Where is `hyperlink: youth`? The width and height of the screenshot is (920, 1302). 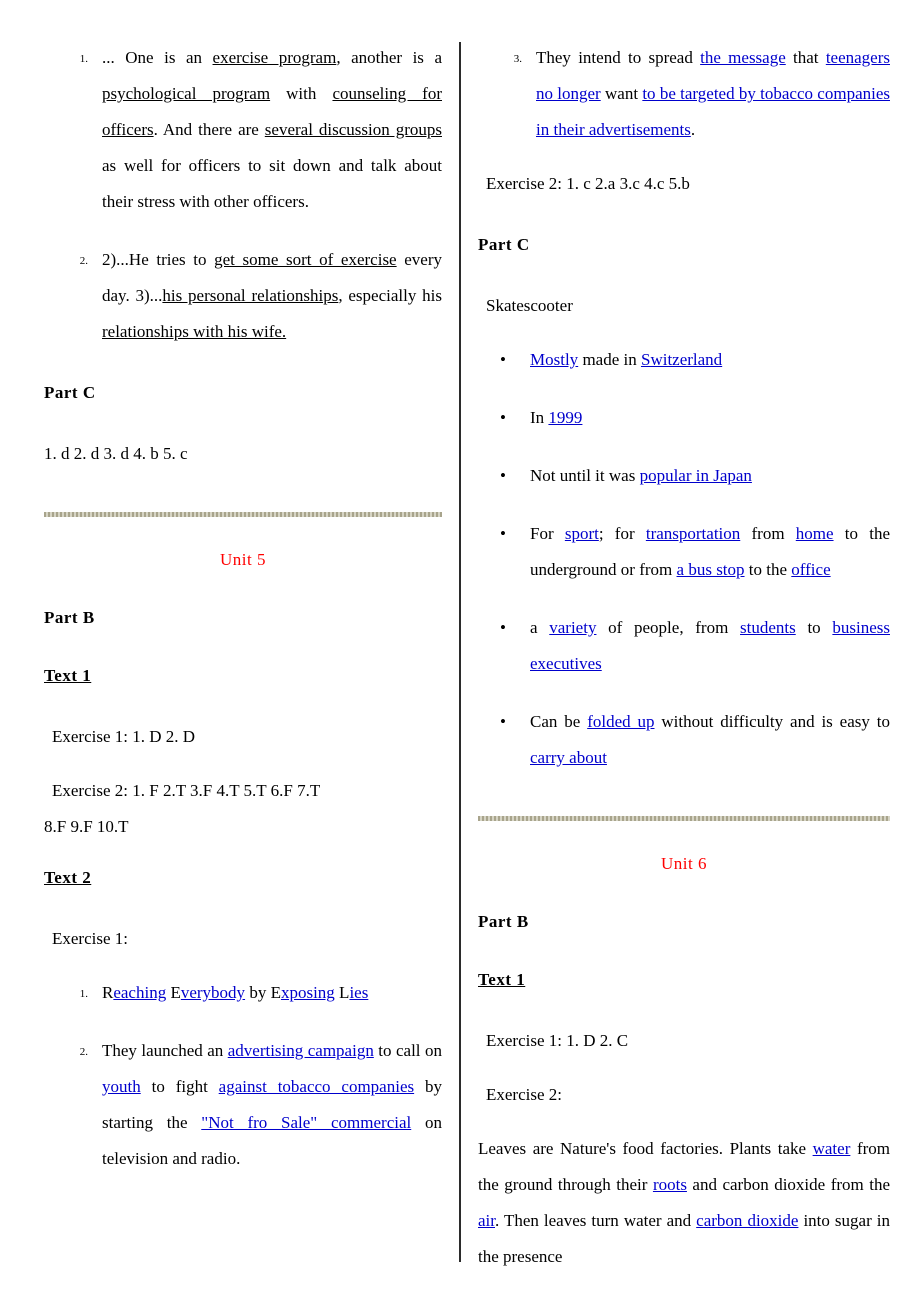
hyperlink: youth is located at coordinates (121, 1086).